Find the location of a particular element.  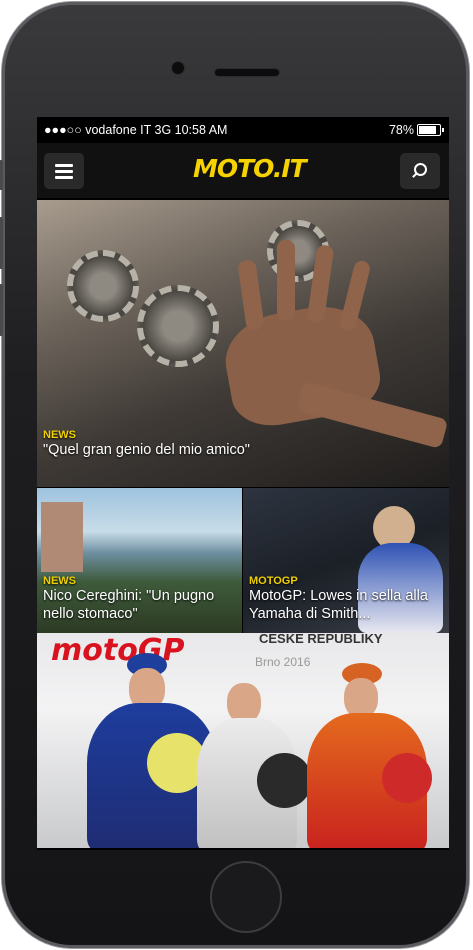

search-icon is located at coordinates (420, 171).